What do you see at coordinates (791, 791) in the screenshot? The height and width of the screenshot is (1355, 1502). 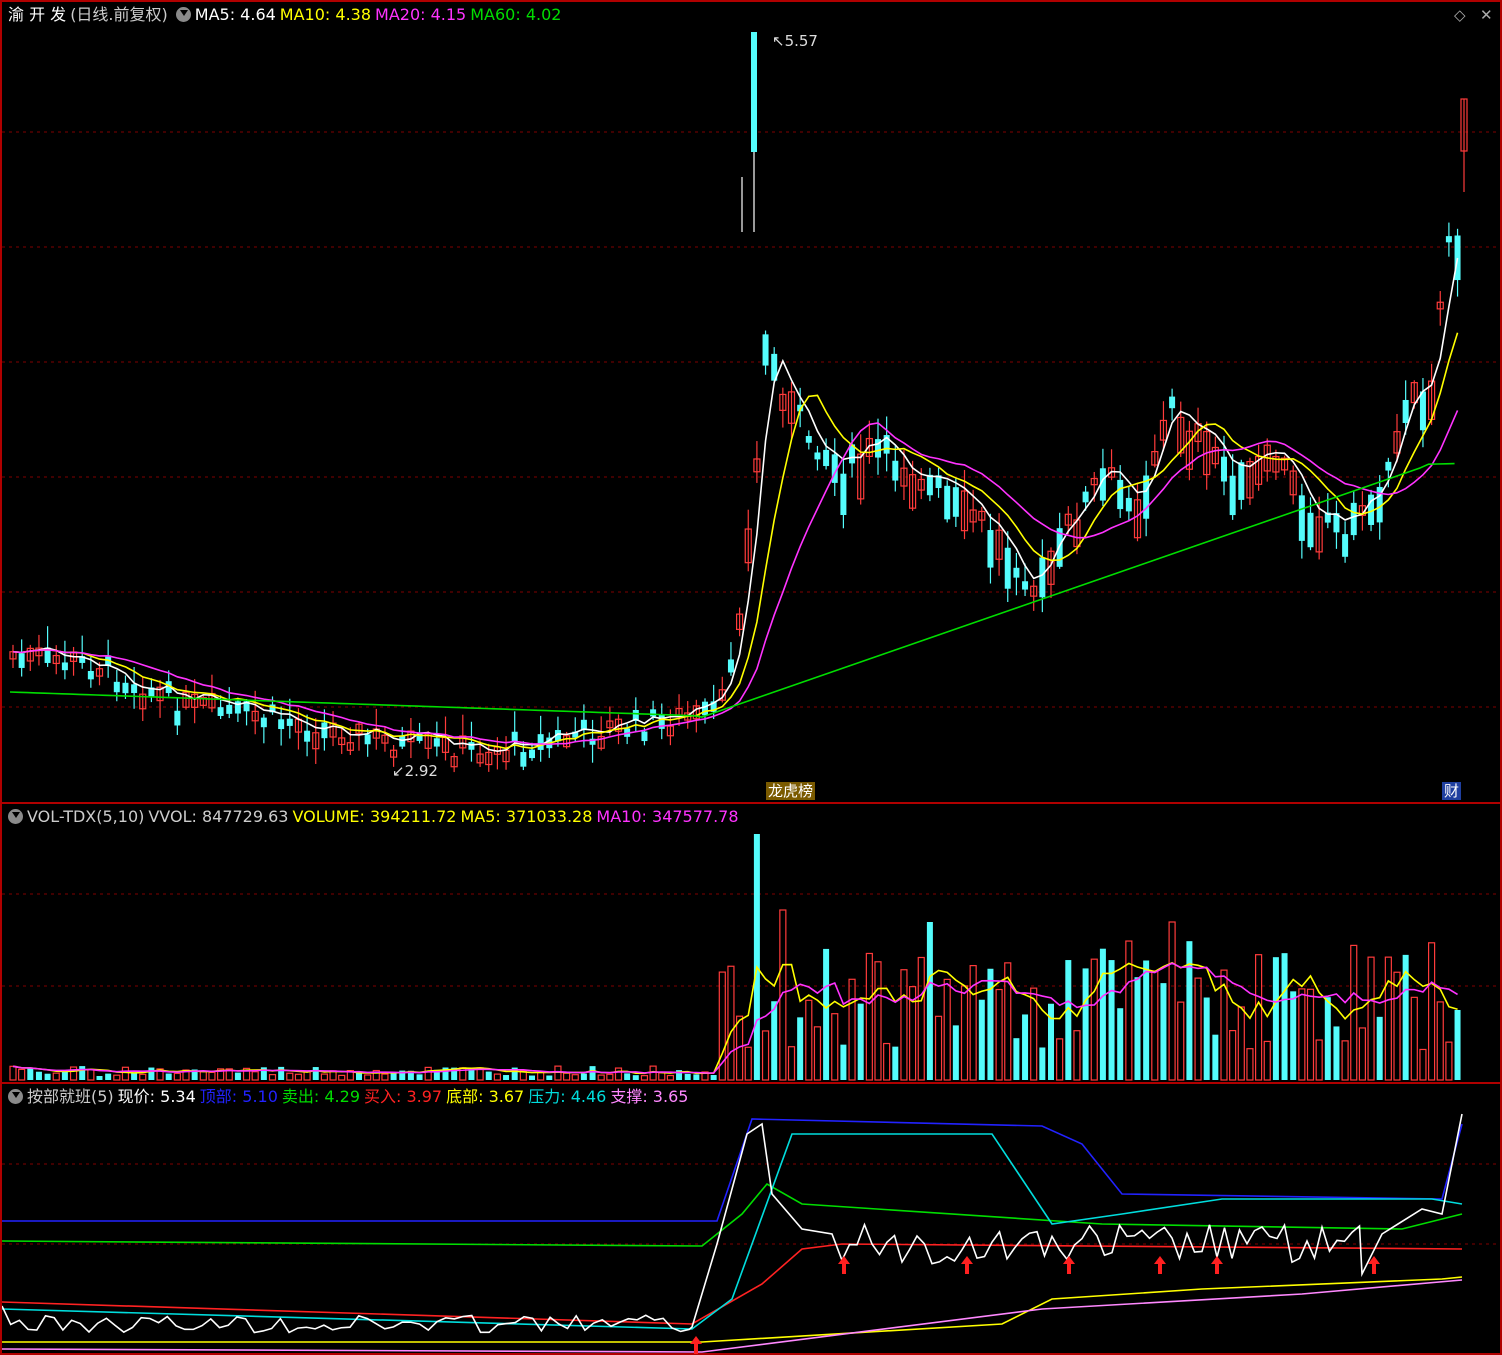 I see `longhubang-tag: 龙虎榜` at bounding box center [791, 791].